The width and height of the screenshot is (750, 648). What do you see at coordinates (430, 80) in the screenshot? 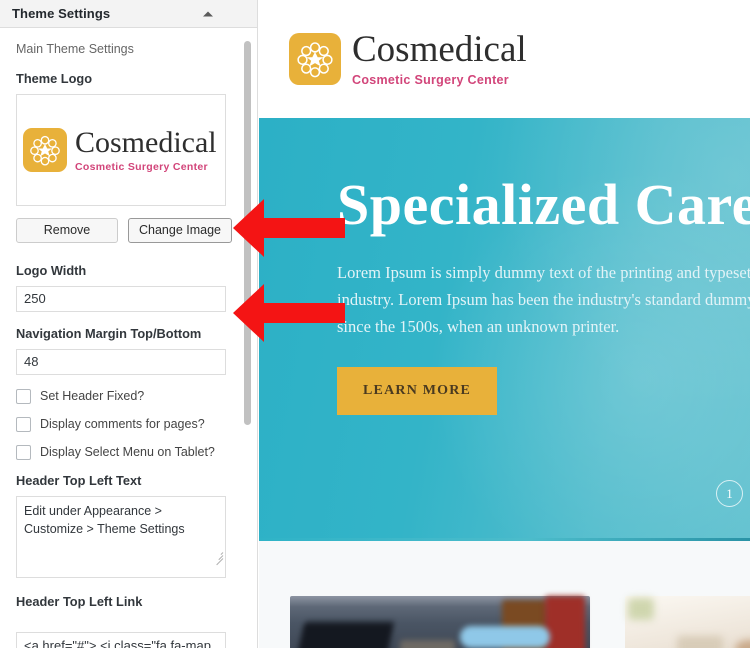
I see `site-brand-tagline: Cosmetic Surgery Center` at bounding box center [430, 80].